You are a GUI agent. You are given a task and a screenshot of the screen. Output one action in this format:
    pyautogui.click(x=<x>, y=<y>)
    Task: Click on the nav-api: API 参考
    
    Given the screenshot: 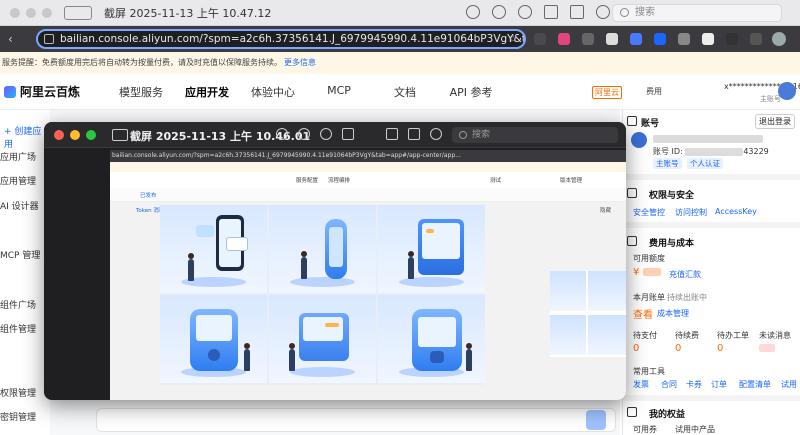 What is the action you would take?
    pyautogui.click(x=471, y=92)
    